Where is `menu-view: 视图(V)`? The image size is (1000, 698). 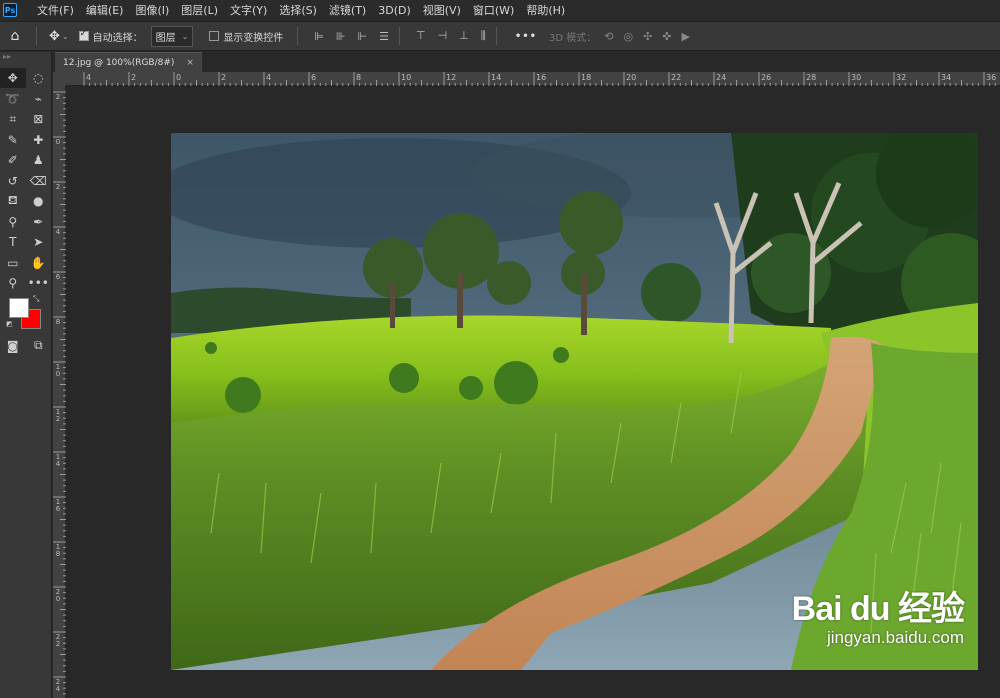 menu-view: 视图(V) is located at coordinates (442, 10).